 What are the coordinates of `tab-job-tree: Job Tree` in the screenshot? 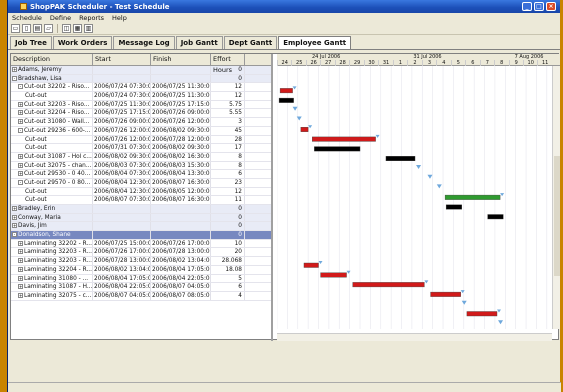 It's located at (31, 42).